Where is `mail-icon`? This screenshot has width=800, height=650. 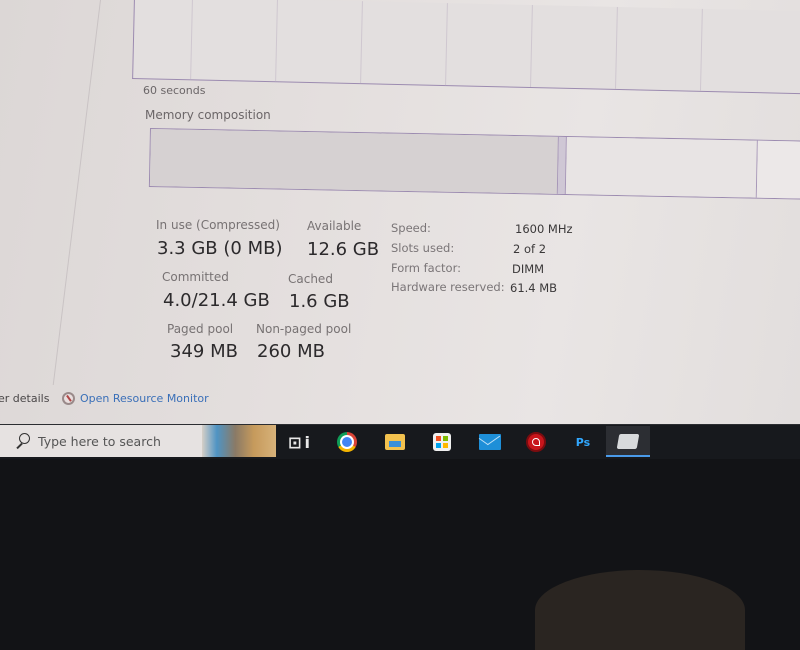 mail-icon is located at coordinates (490, 442).